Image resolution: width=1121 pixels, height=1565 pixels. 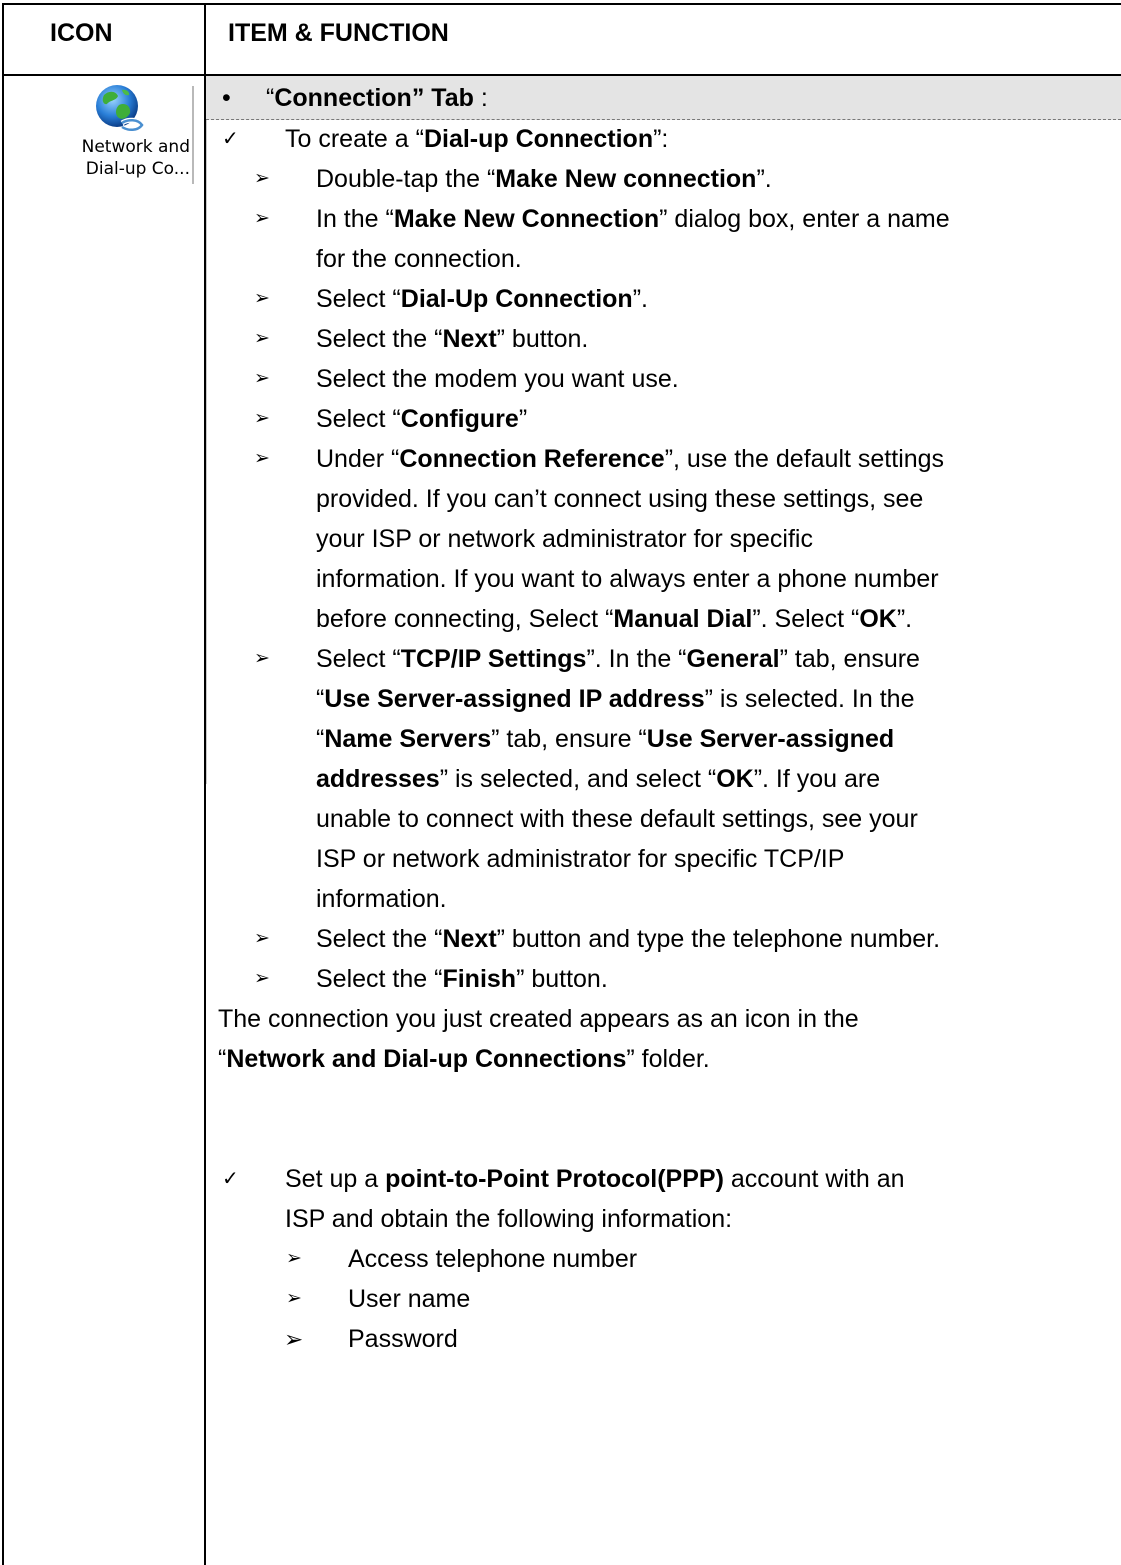 What do you see at coordinates (81, 33) in the screenshot?
I see `column-header-icon: ICON` at bounding box center [81, 33].